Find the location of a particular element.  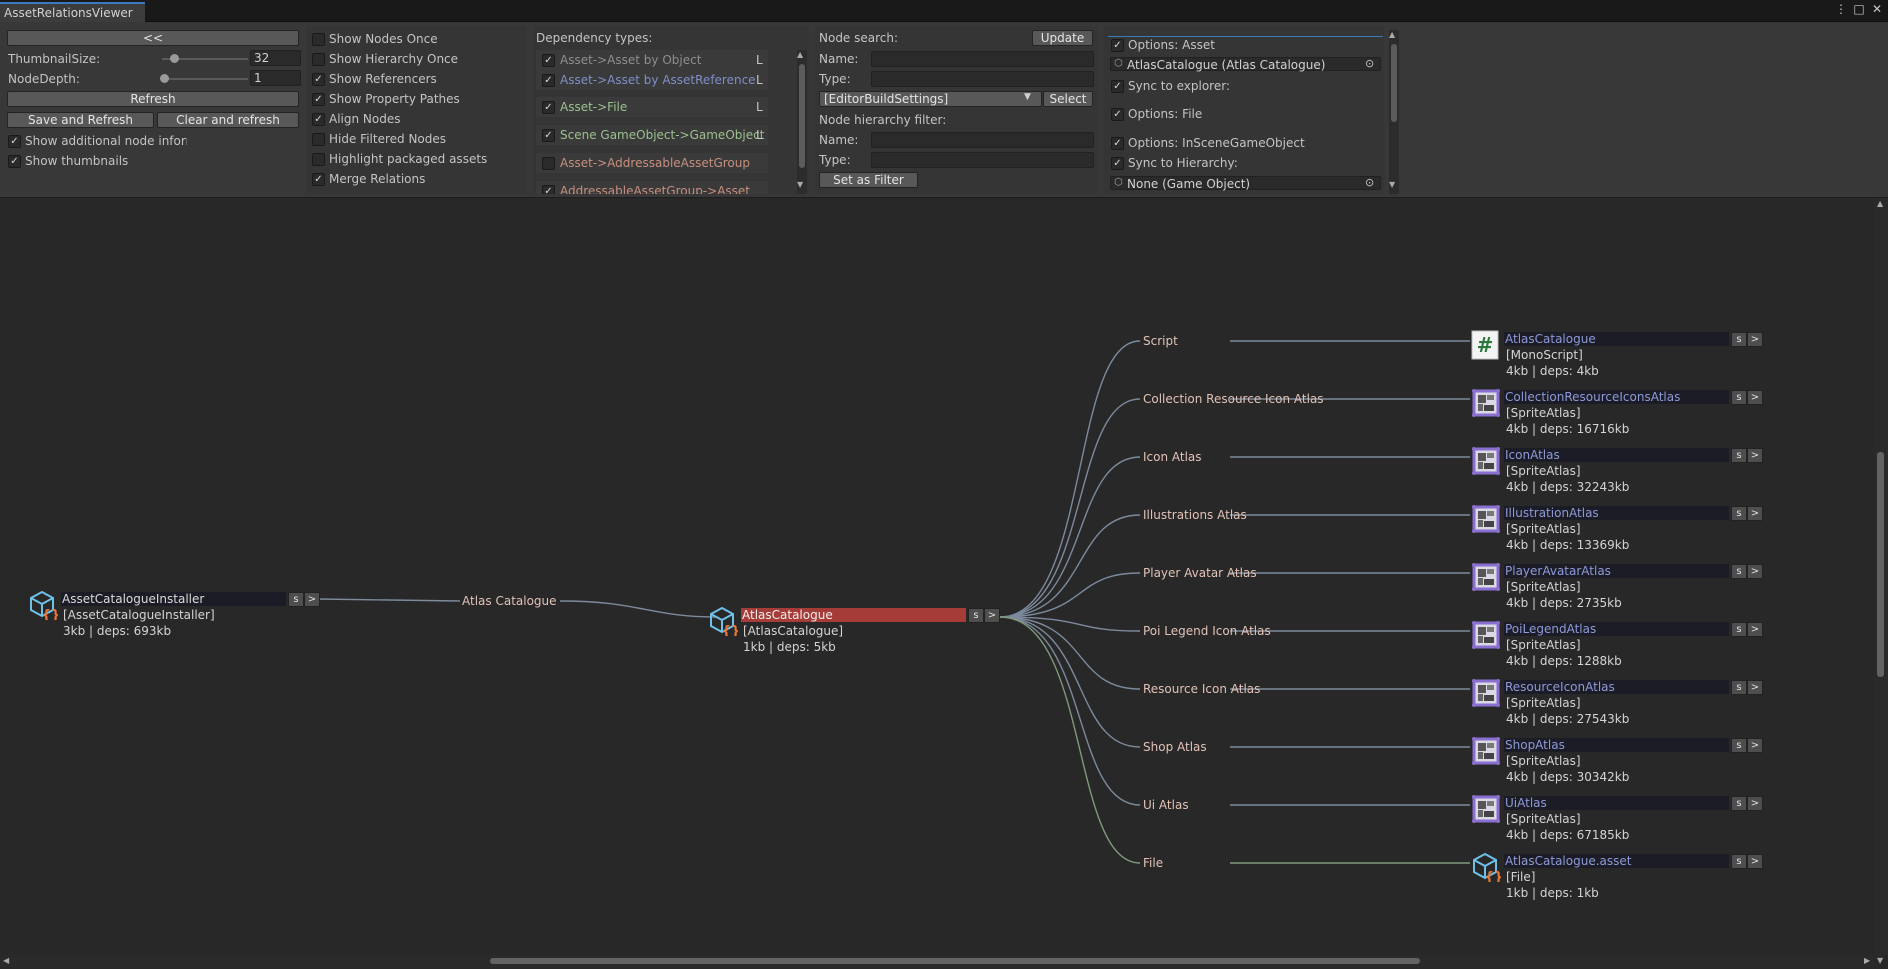

maximize-icon: □ is located at coordinates (1859, 9).